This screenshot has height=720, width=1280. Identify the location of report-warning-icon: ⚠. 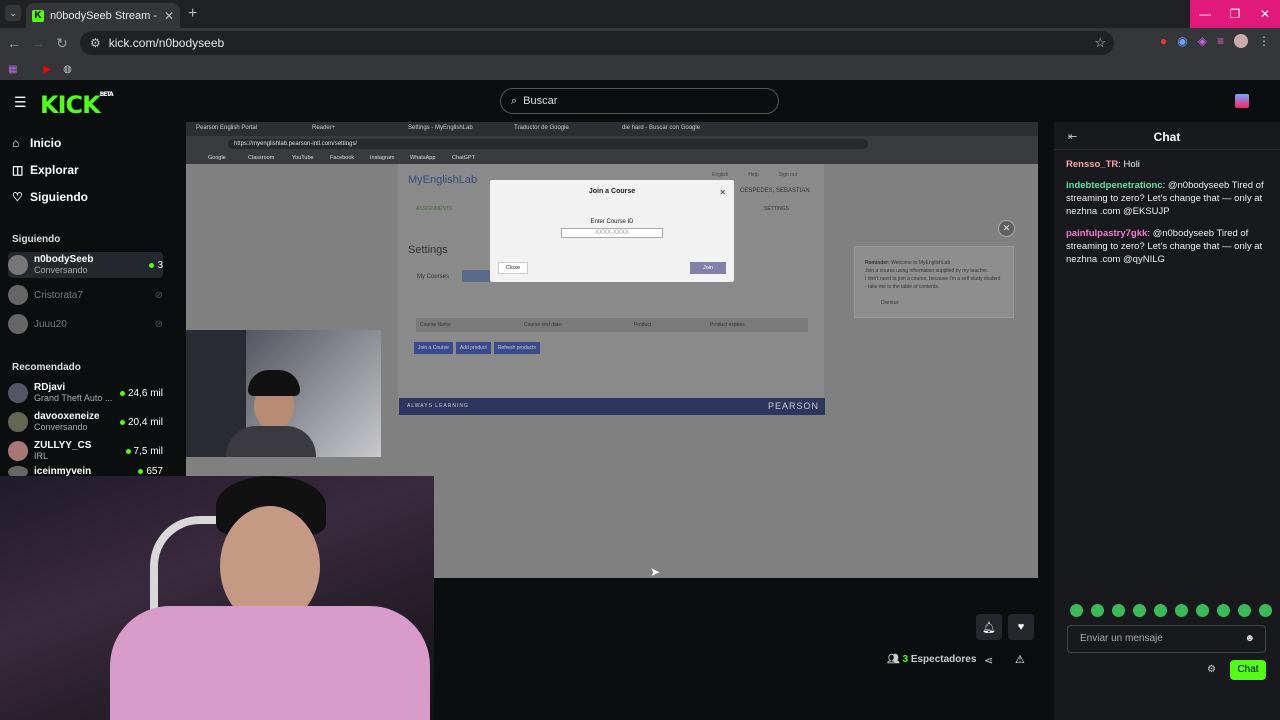
(1020, 659).